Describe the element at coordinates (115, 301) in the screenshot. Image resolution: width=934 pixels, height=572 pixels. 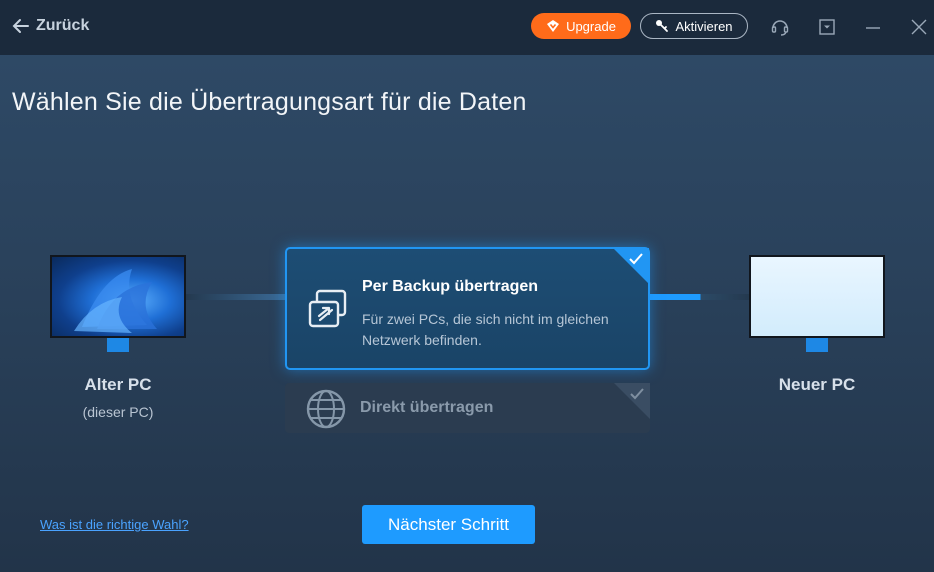
I see `windows-bloom-icon` at that location.